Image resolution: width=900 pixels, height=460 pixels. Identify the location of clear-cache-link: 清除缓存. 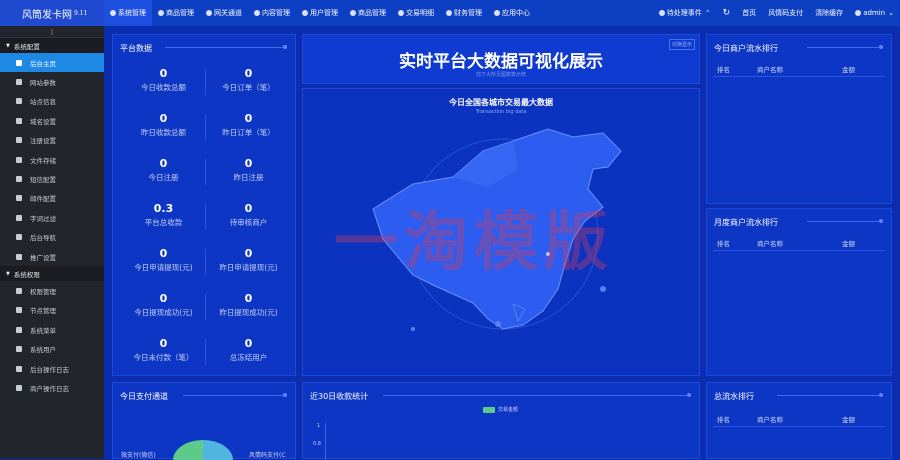
(829, 13).